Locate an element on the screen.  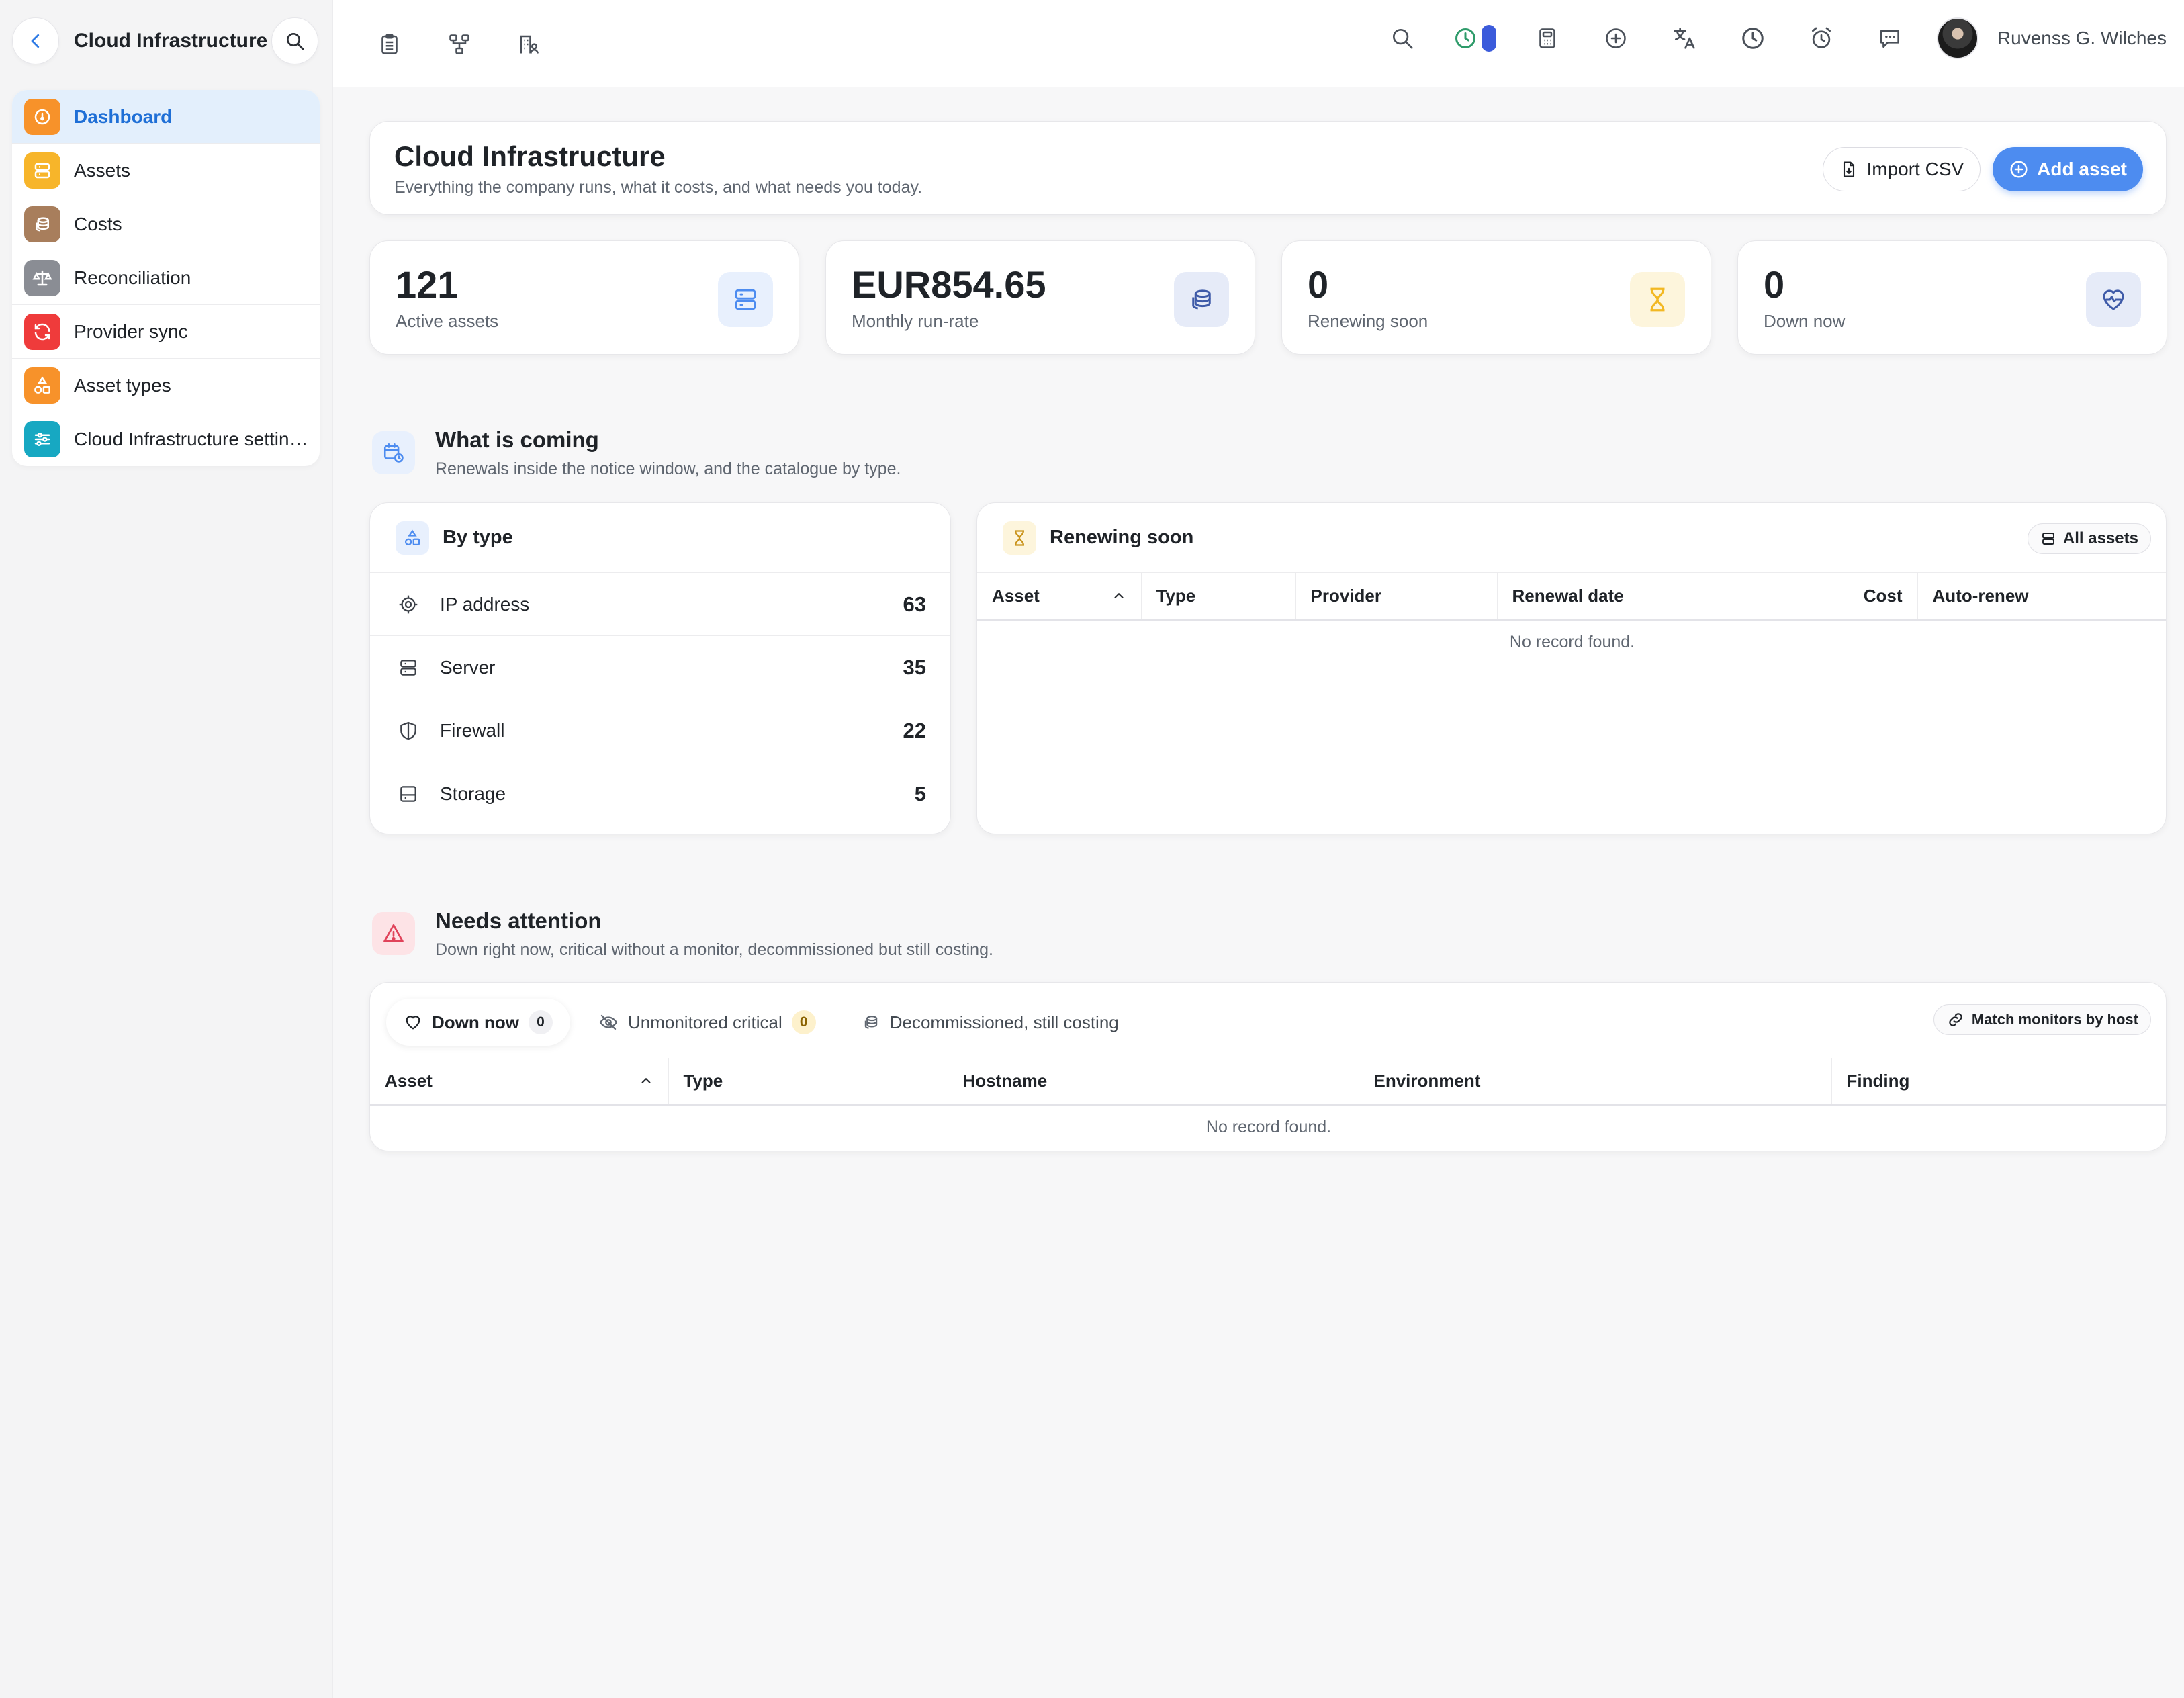
building-users-icon is located at coordinates (529, 44).